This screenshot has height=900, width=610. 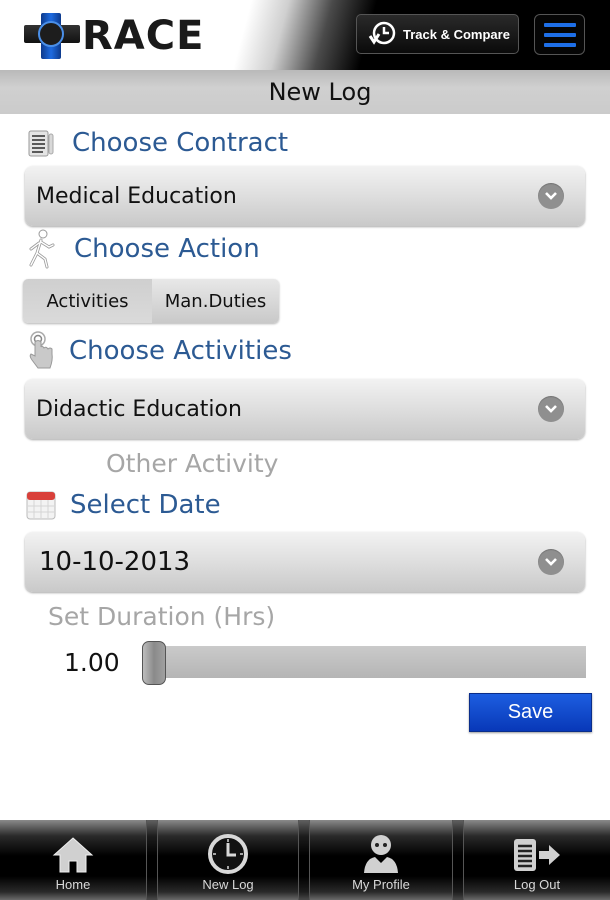 I want to click on contract-heading: Choose Contract, so click(x=156, y=143).